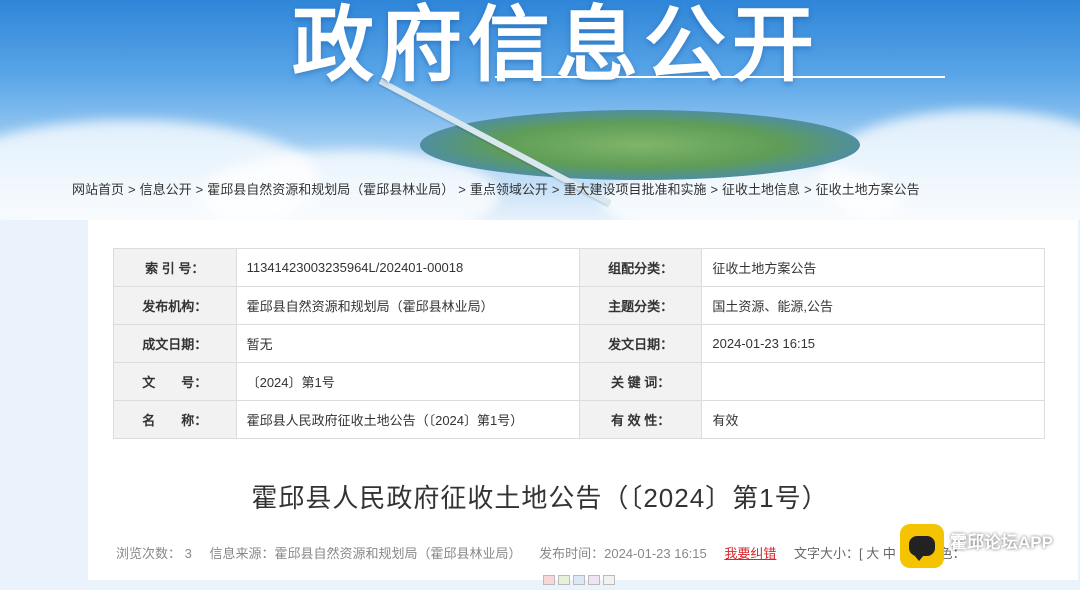  What do you see at coordinates (873, 267) in the screenshot?
I see `value-category: 征收土地方案公告` at bounding box center [873, 267].